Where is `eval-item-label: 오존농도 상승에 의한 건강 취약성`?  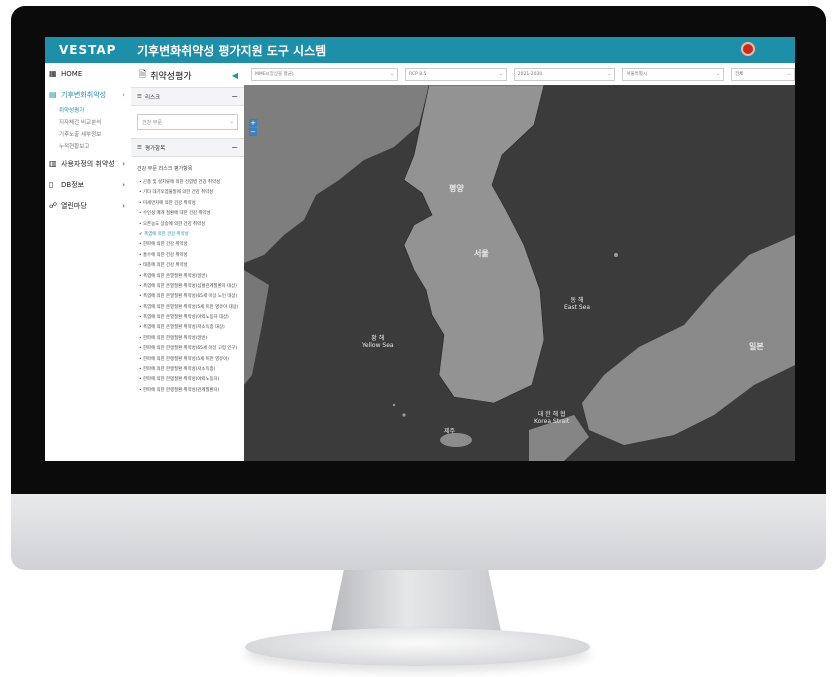 eval-item-label: 오존농도 상승에 의한 건강 취약성 is located at coordinates (174, 224).